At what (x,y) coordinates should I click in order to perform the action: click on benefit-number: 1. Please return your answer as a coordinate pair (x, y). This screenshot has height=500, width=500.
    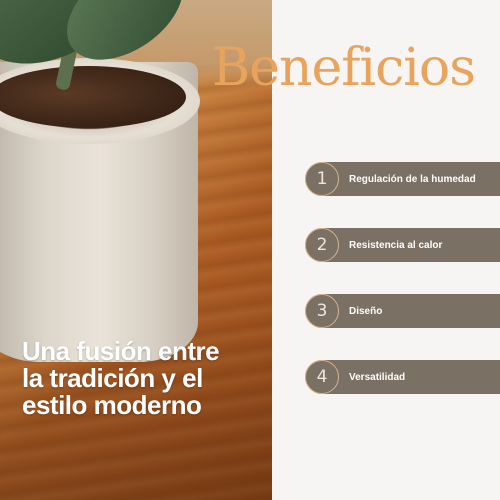
    Looking at the image, I should click on (322, 179).